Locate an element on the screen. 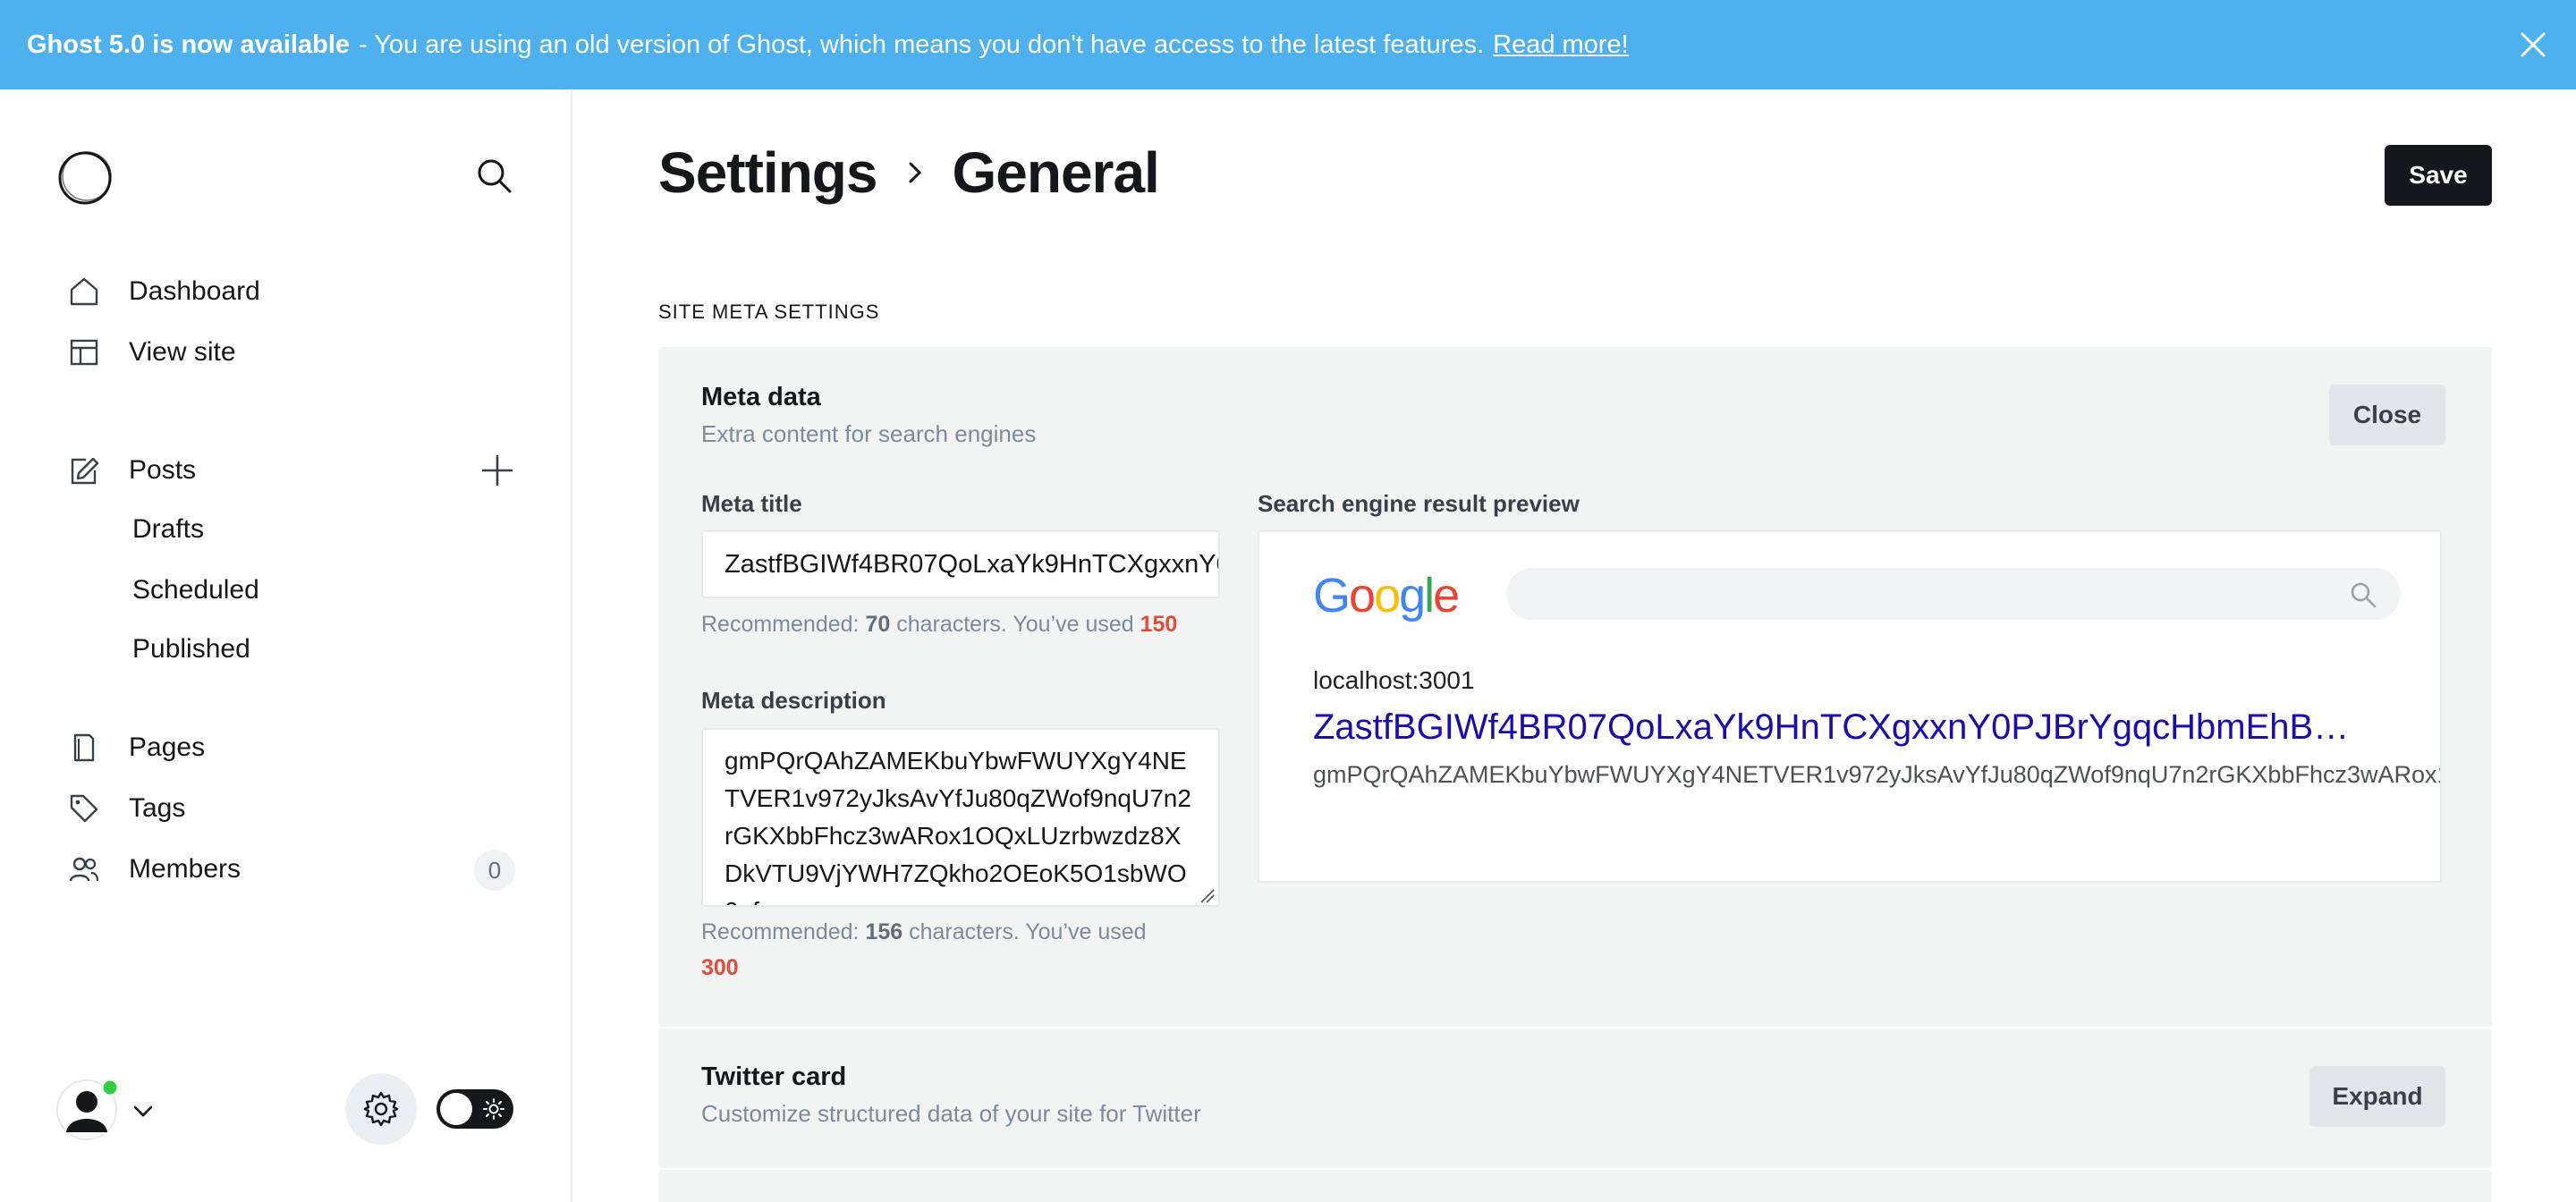 The image size is (2576, 1202). nav-scheduled: Scheduled is located at coordinates (195, 590).